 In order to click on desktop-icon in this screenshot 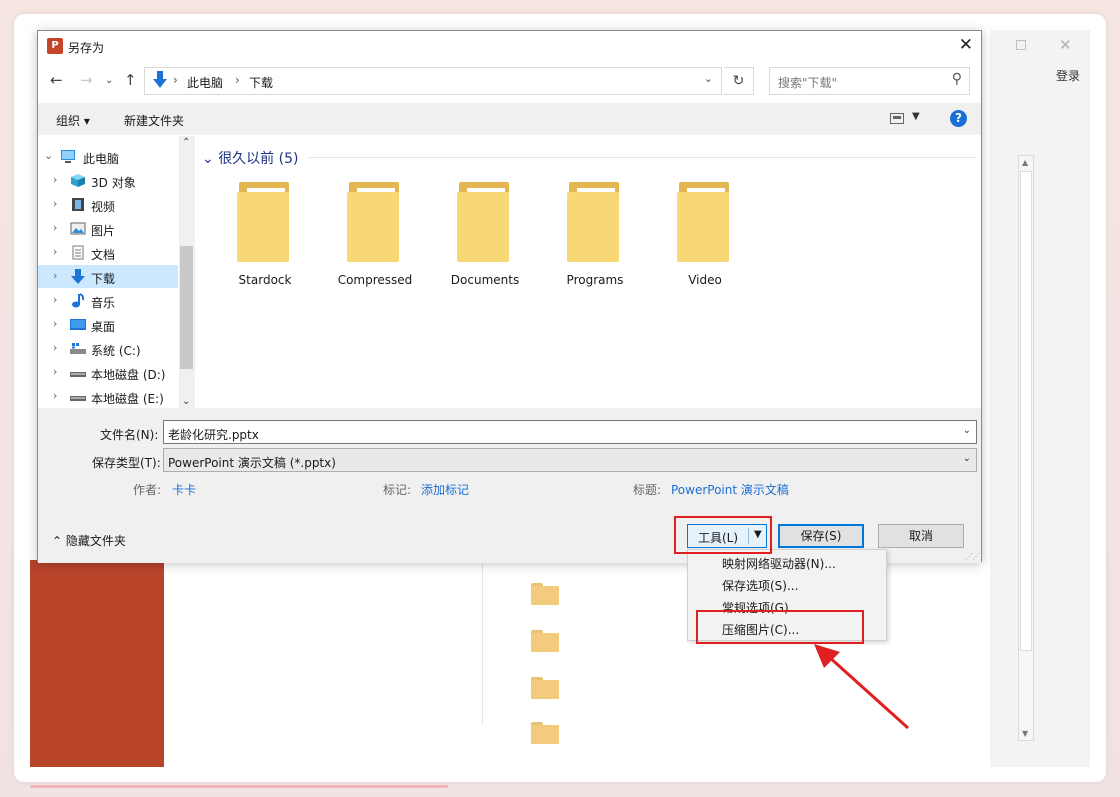, I will do `click(78, 324)`.